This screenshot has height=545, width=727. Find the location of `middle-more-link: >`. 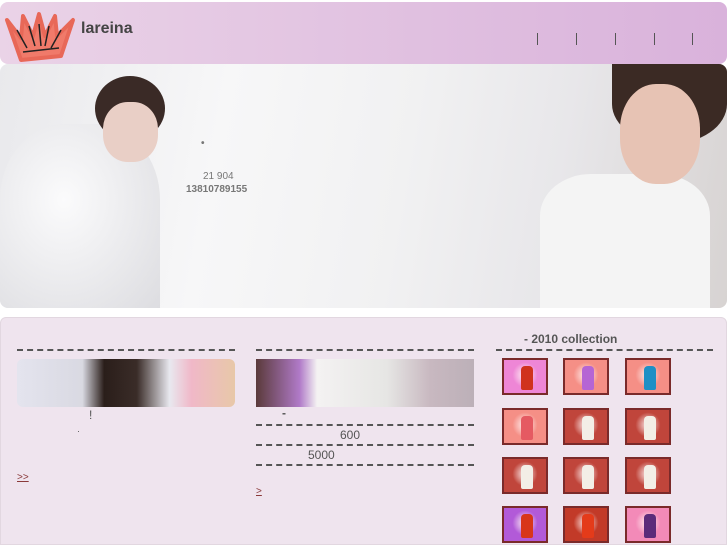

middle-more-link: > is located at coordinates (267, 491).